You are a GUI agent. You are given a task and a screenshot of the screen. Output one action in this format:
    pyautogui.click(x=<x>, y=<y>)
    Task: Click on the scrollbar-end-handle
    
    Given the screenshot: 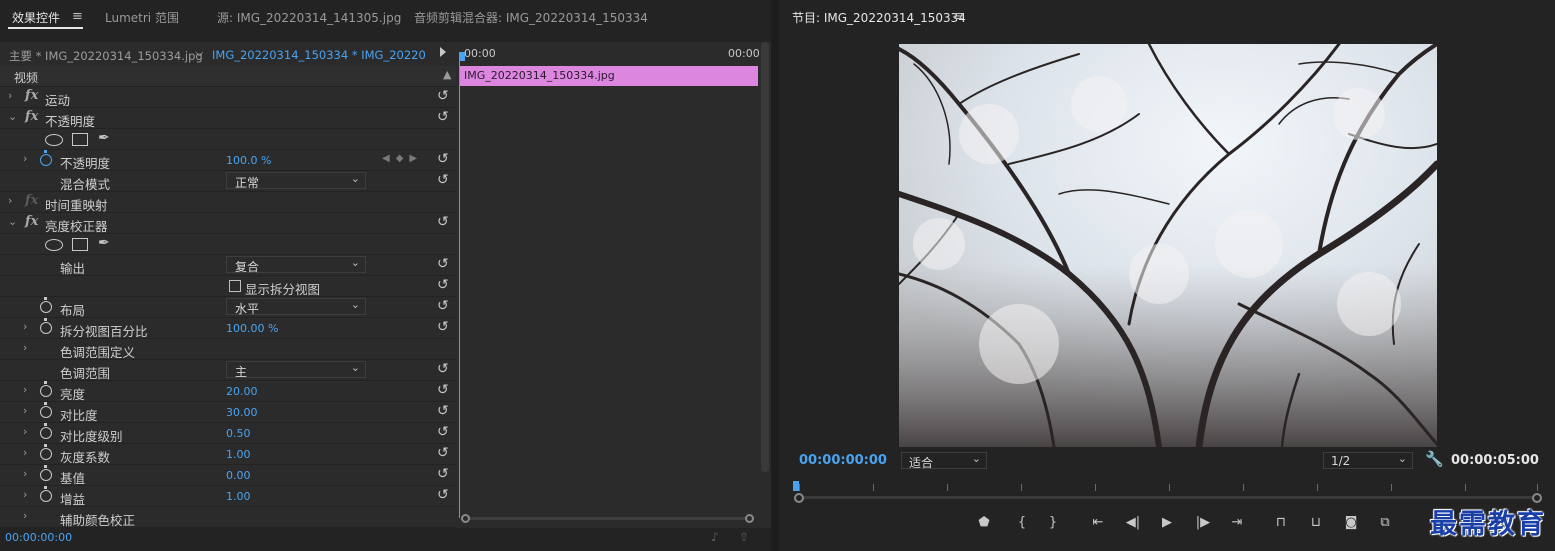 What is the action you would take?
    pyautogui.click(x=749, y=518)
    